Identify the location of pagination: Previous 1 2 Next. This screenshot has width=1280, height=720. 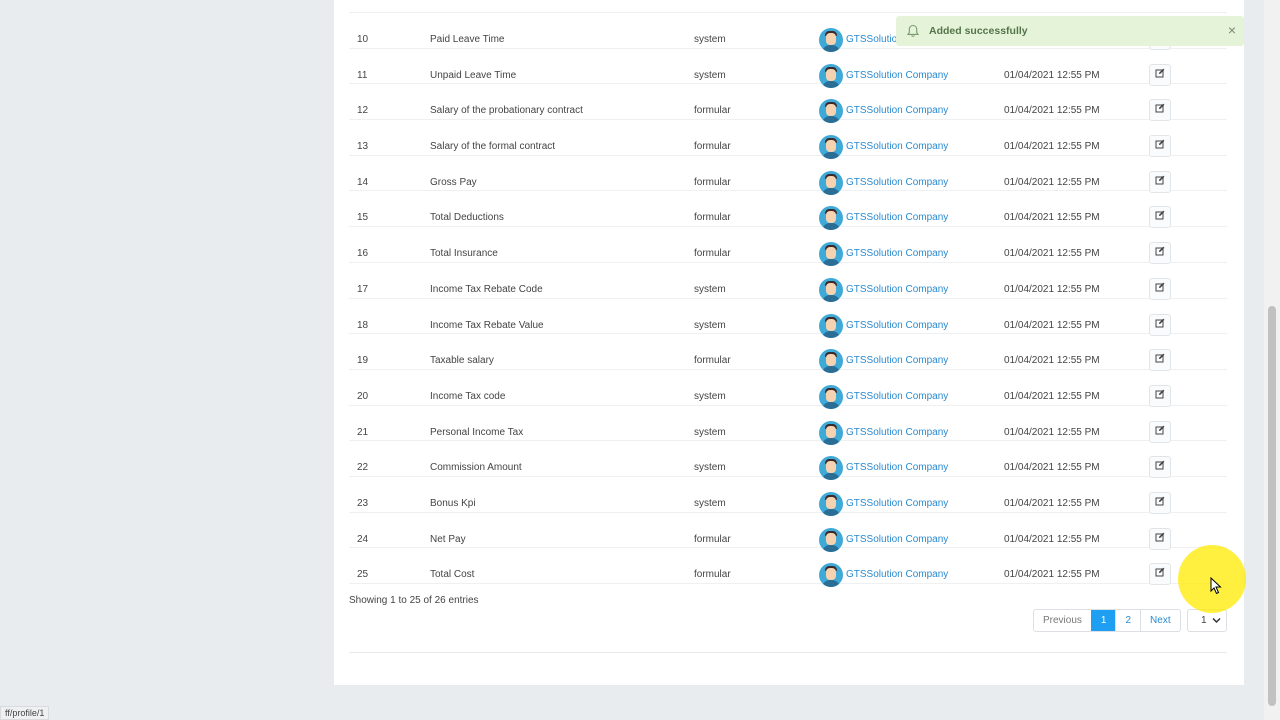
(1107, 620).